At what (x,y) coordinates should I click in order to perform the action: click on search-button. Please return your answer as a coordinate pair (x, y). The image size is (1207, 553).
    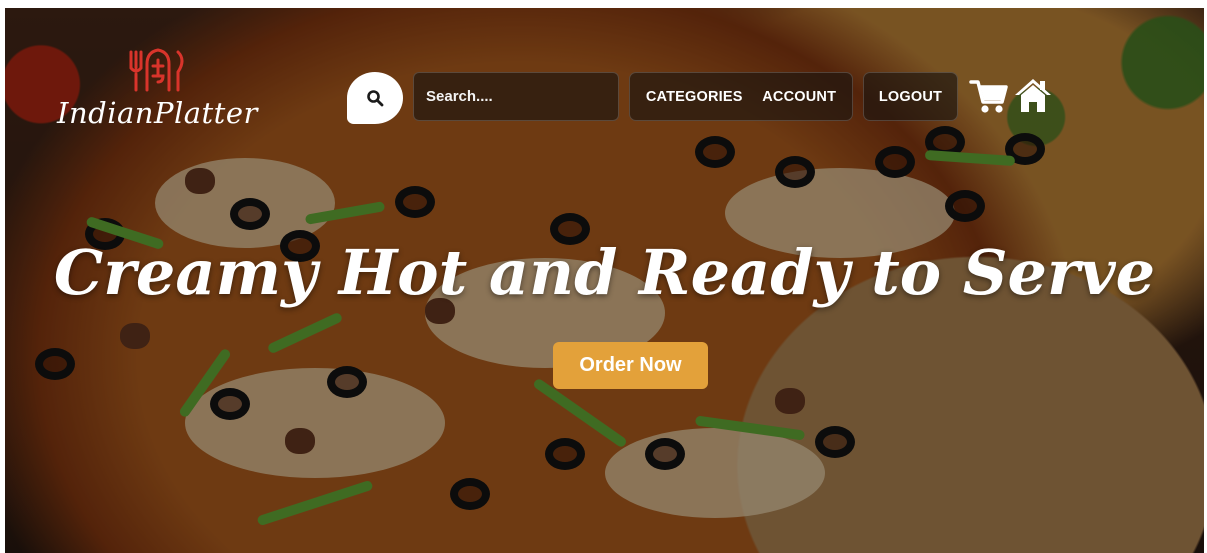
    Looking at the image, I should click on (375, 98).